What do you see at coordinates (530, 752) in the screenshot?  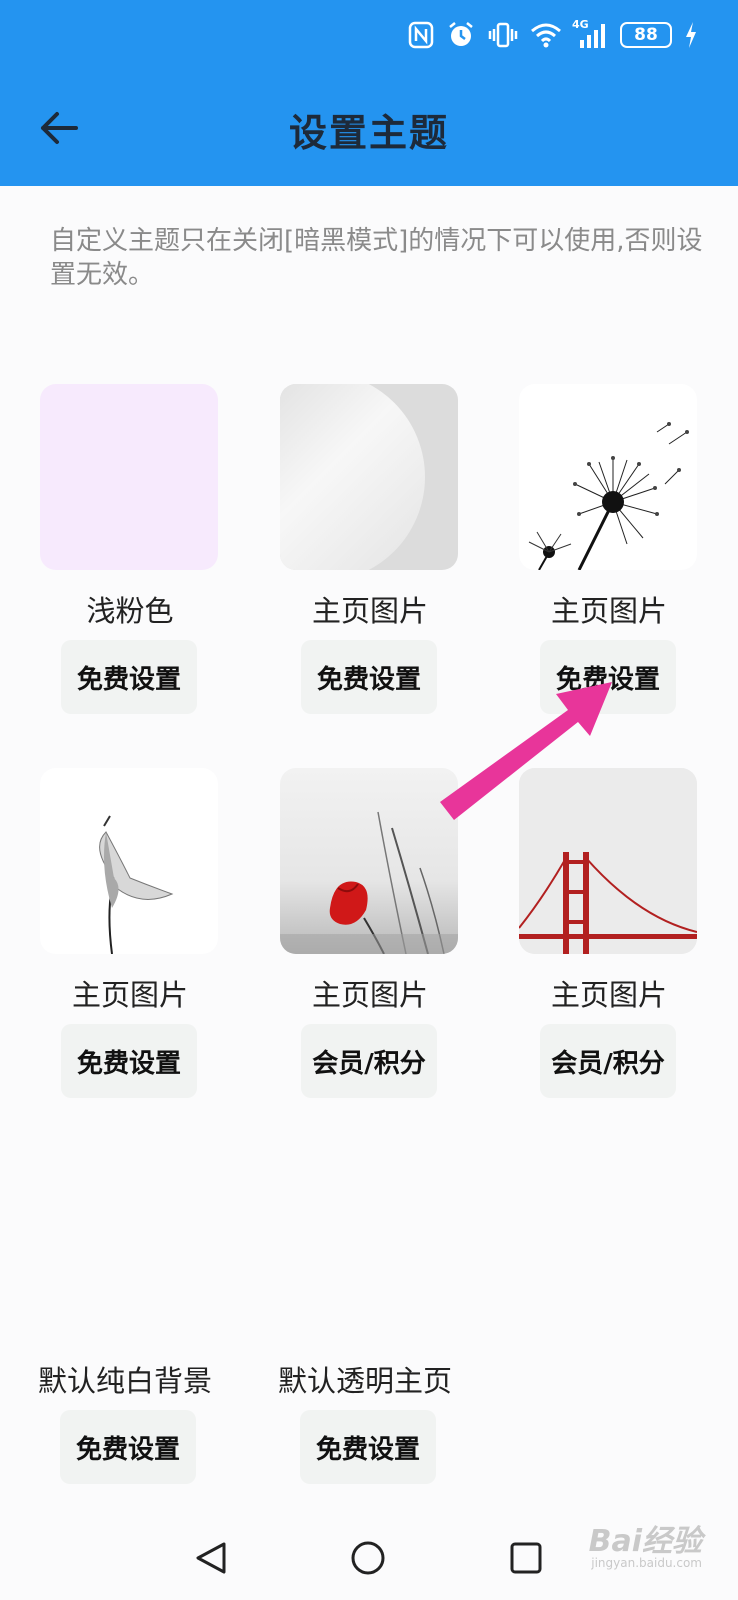 I see `annotation-arrow-icon` at bounding box center [530, 752].